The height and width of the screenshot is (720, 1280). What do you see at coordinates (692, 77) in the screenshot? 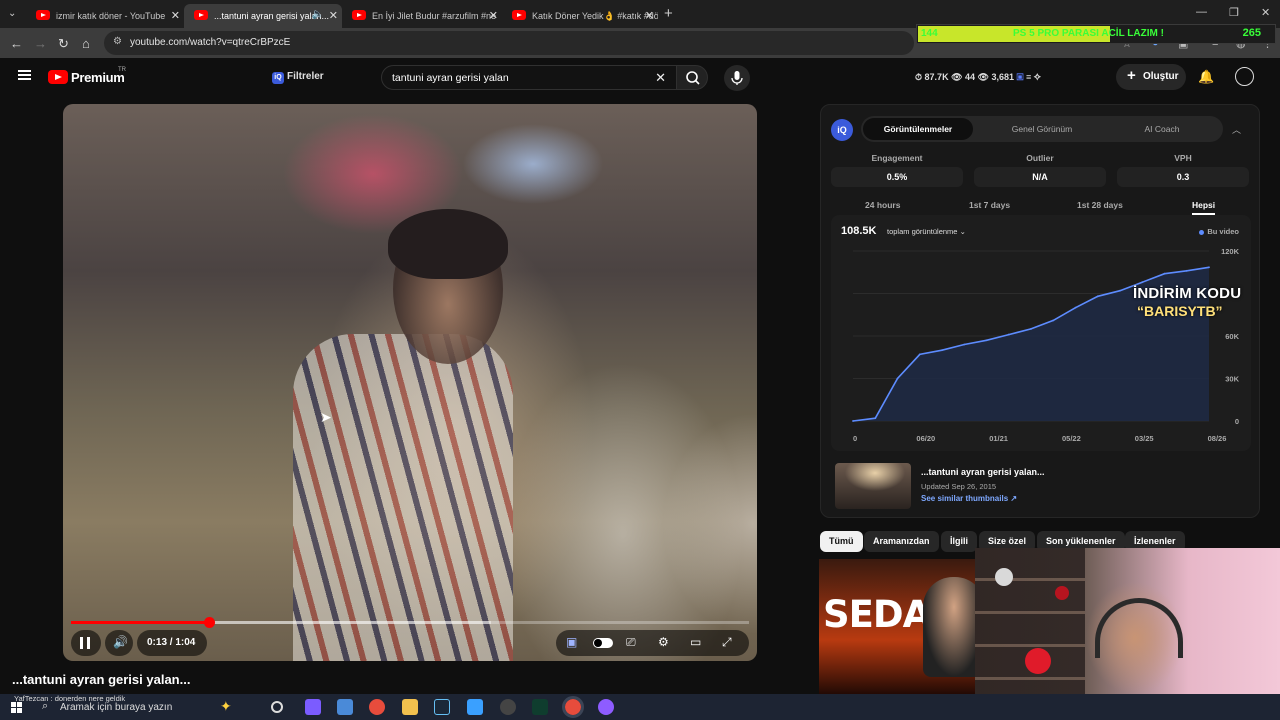
I see `search-button` at bounding box center [692, 77].